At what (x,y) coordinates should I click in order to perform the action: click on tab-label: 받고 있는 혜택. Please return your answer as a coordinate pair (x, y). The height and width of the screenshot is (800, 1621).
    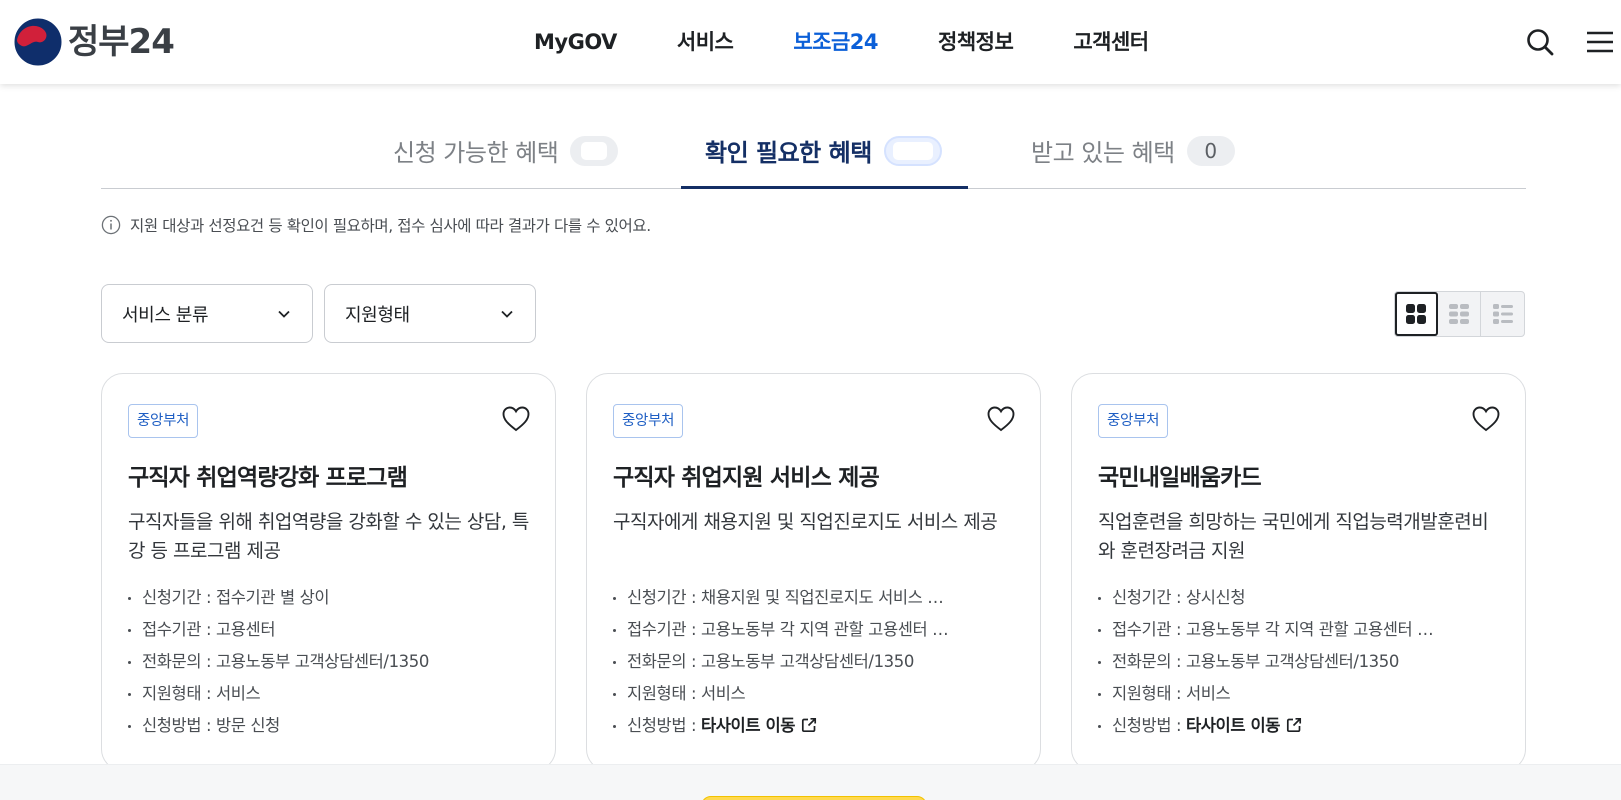
    Looking at the image, I should click on (1103, 153).